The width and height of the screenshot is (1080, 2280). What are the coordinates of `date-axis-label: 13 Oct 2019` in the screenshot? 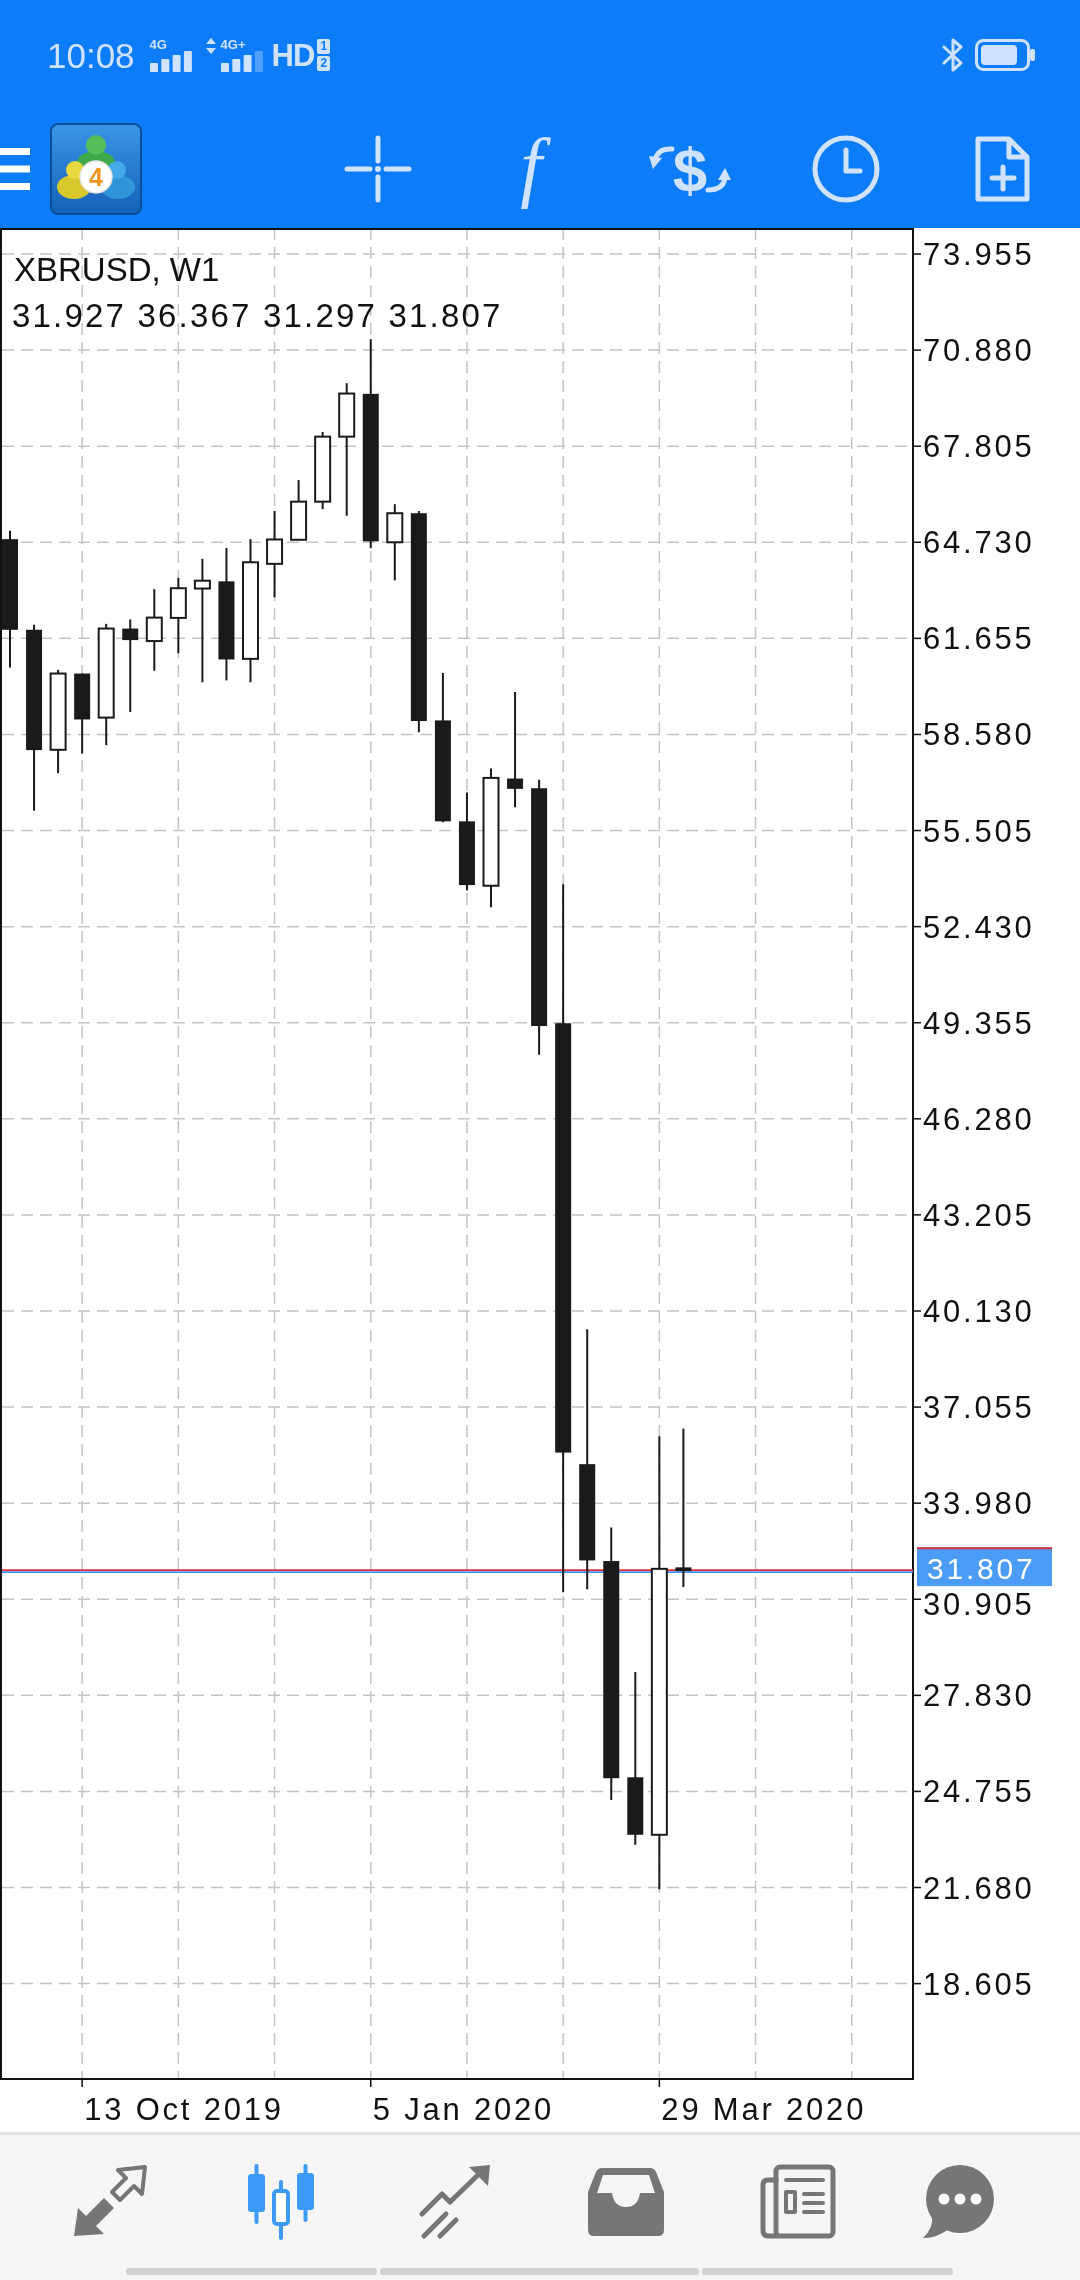 It's located at (184, 2109).